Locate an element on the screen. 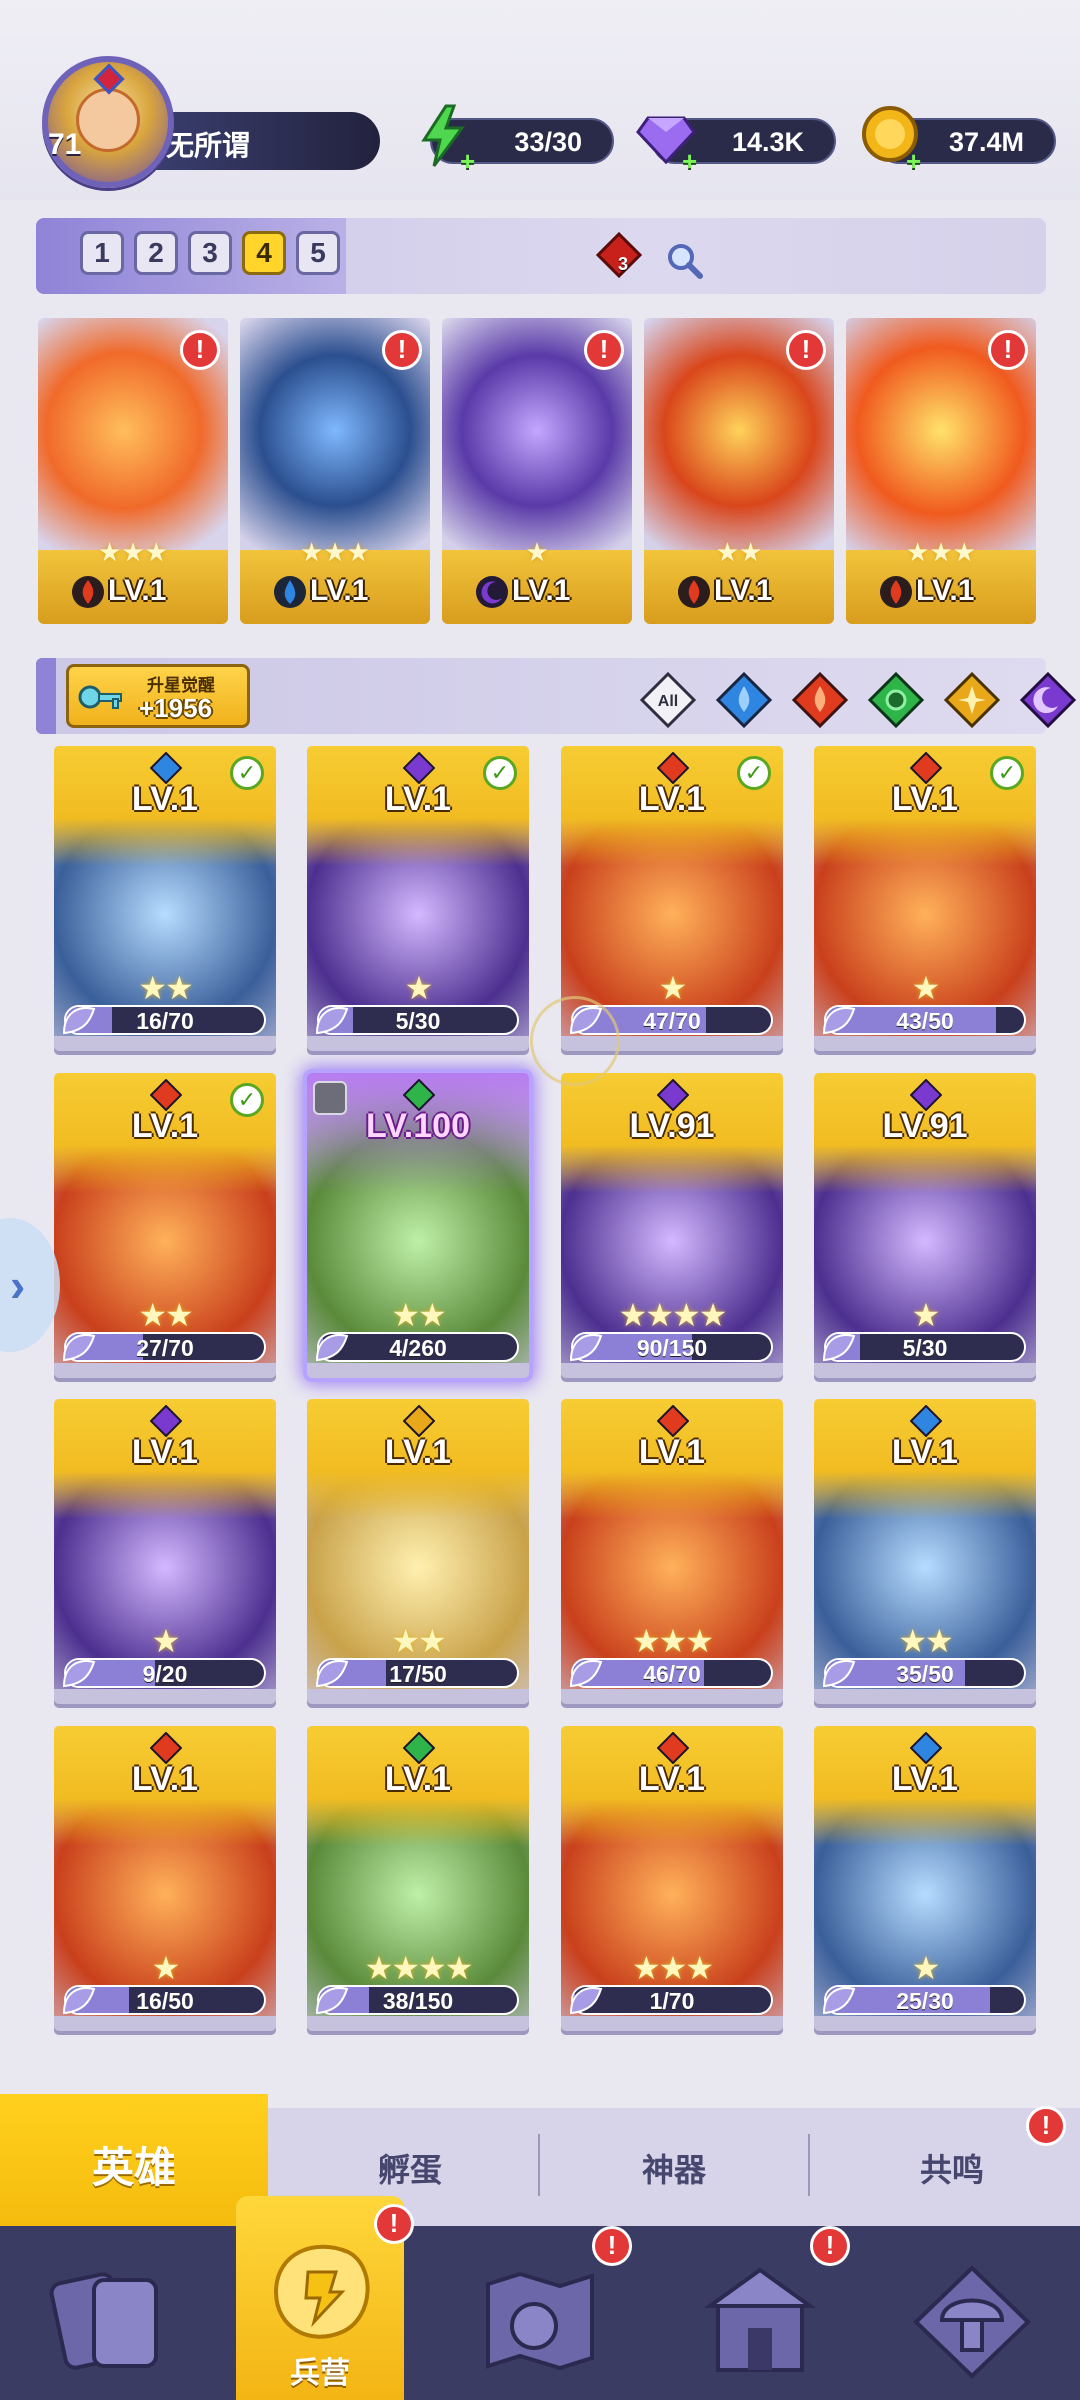 The image size is (1080, 2400). barracks-icon is located at coordinates (321, 2291).